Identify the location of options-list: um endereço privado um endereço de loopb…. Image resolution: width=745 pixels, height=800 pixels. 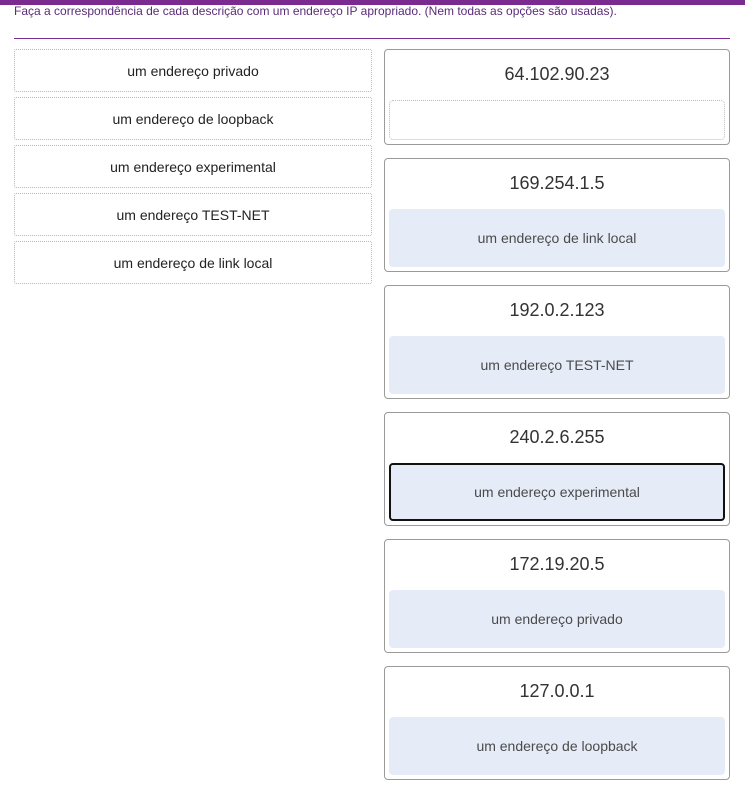
(193, 169).